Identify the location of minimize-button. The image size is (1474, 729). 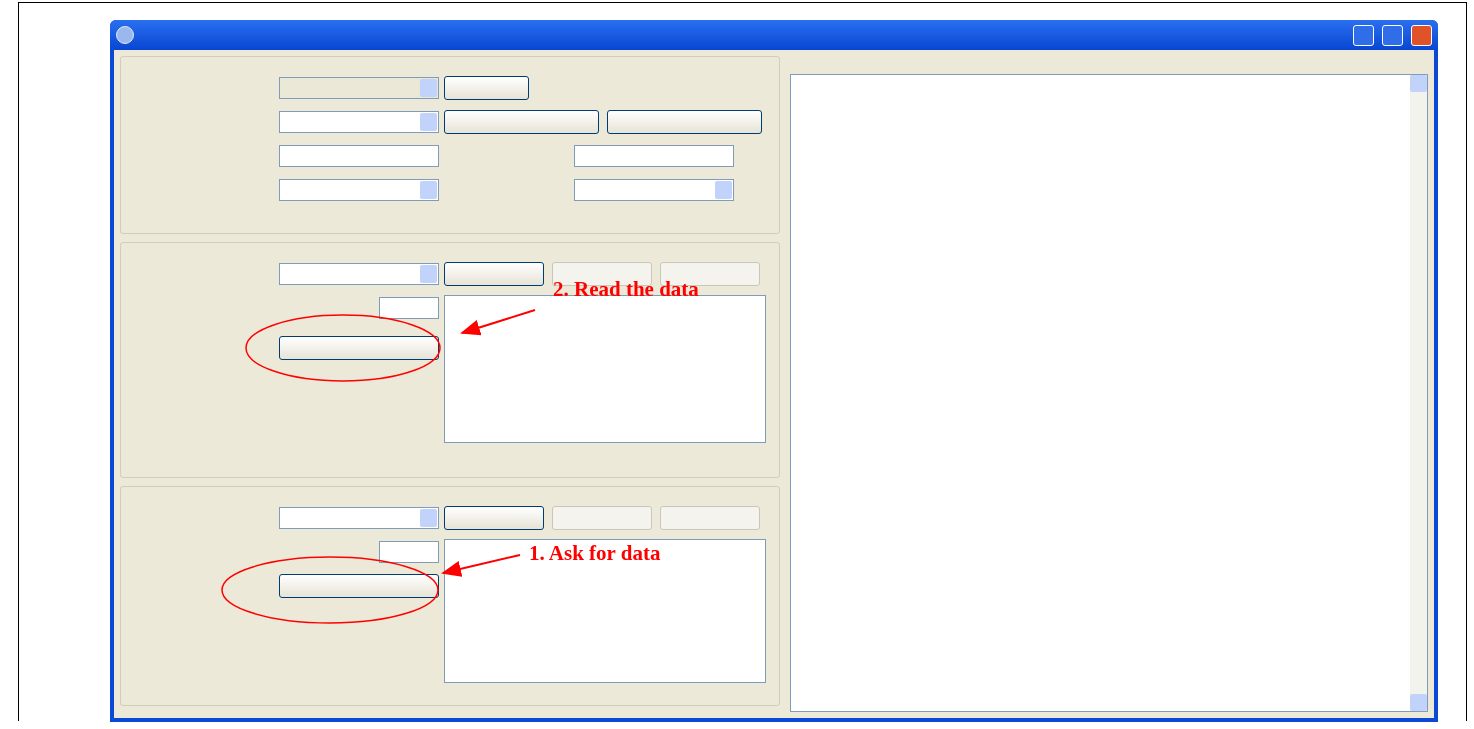
(1363, 35).